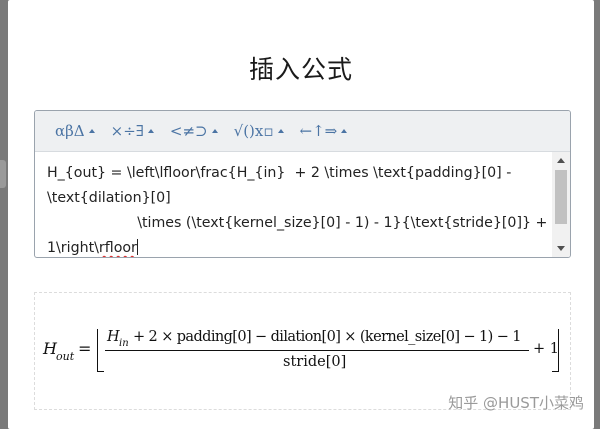 This screenshot has width=600, height=429. I want to click on toolbar-relations-label: <≠⊃, so click(188, 131).